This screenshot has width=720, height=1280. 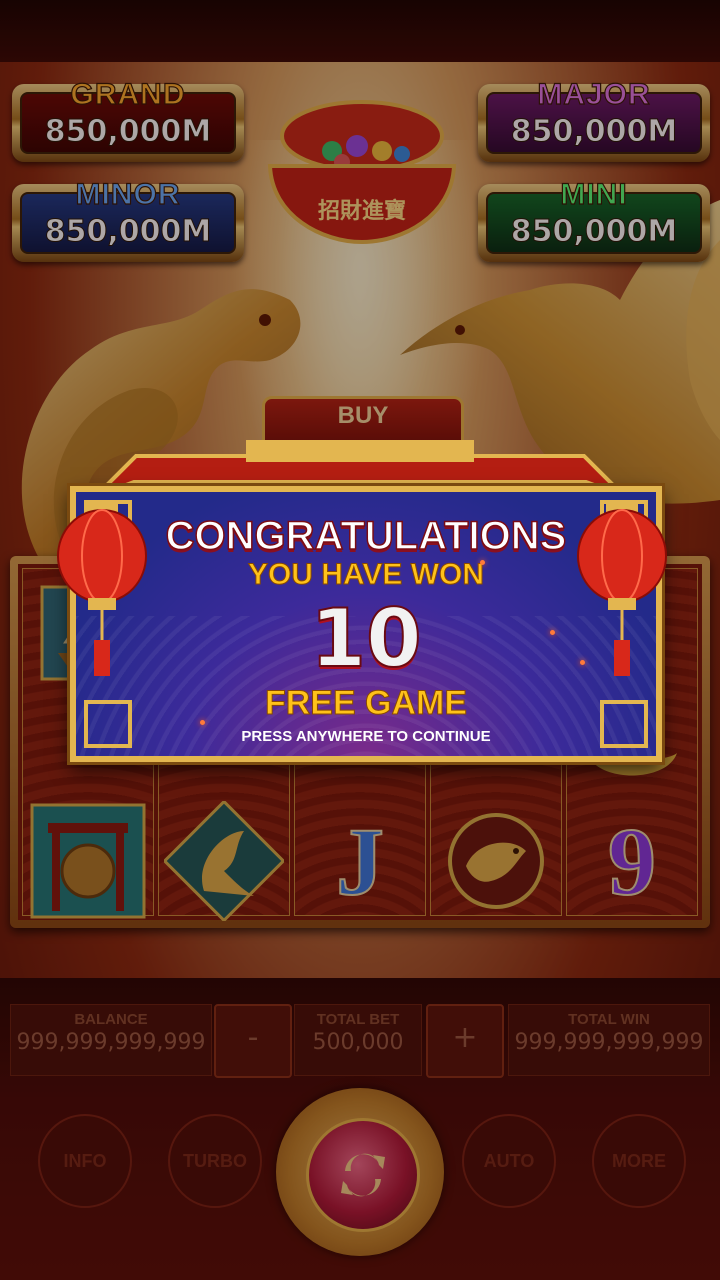 What do you see at coordinates (622, 588) in the screenshot?
I see `right-lantern-icon` at bounding box center [622, 588].